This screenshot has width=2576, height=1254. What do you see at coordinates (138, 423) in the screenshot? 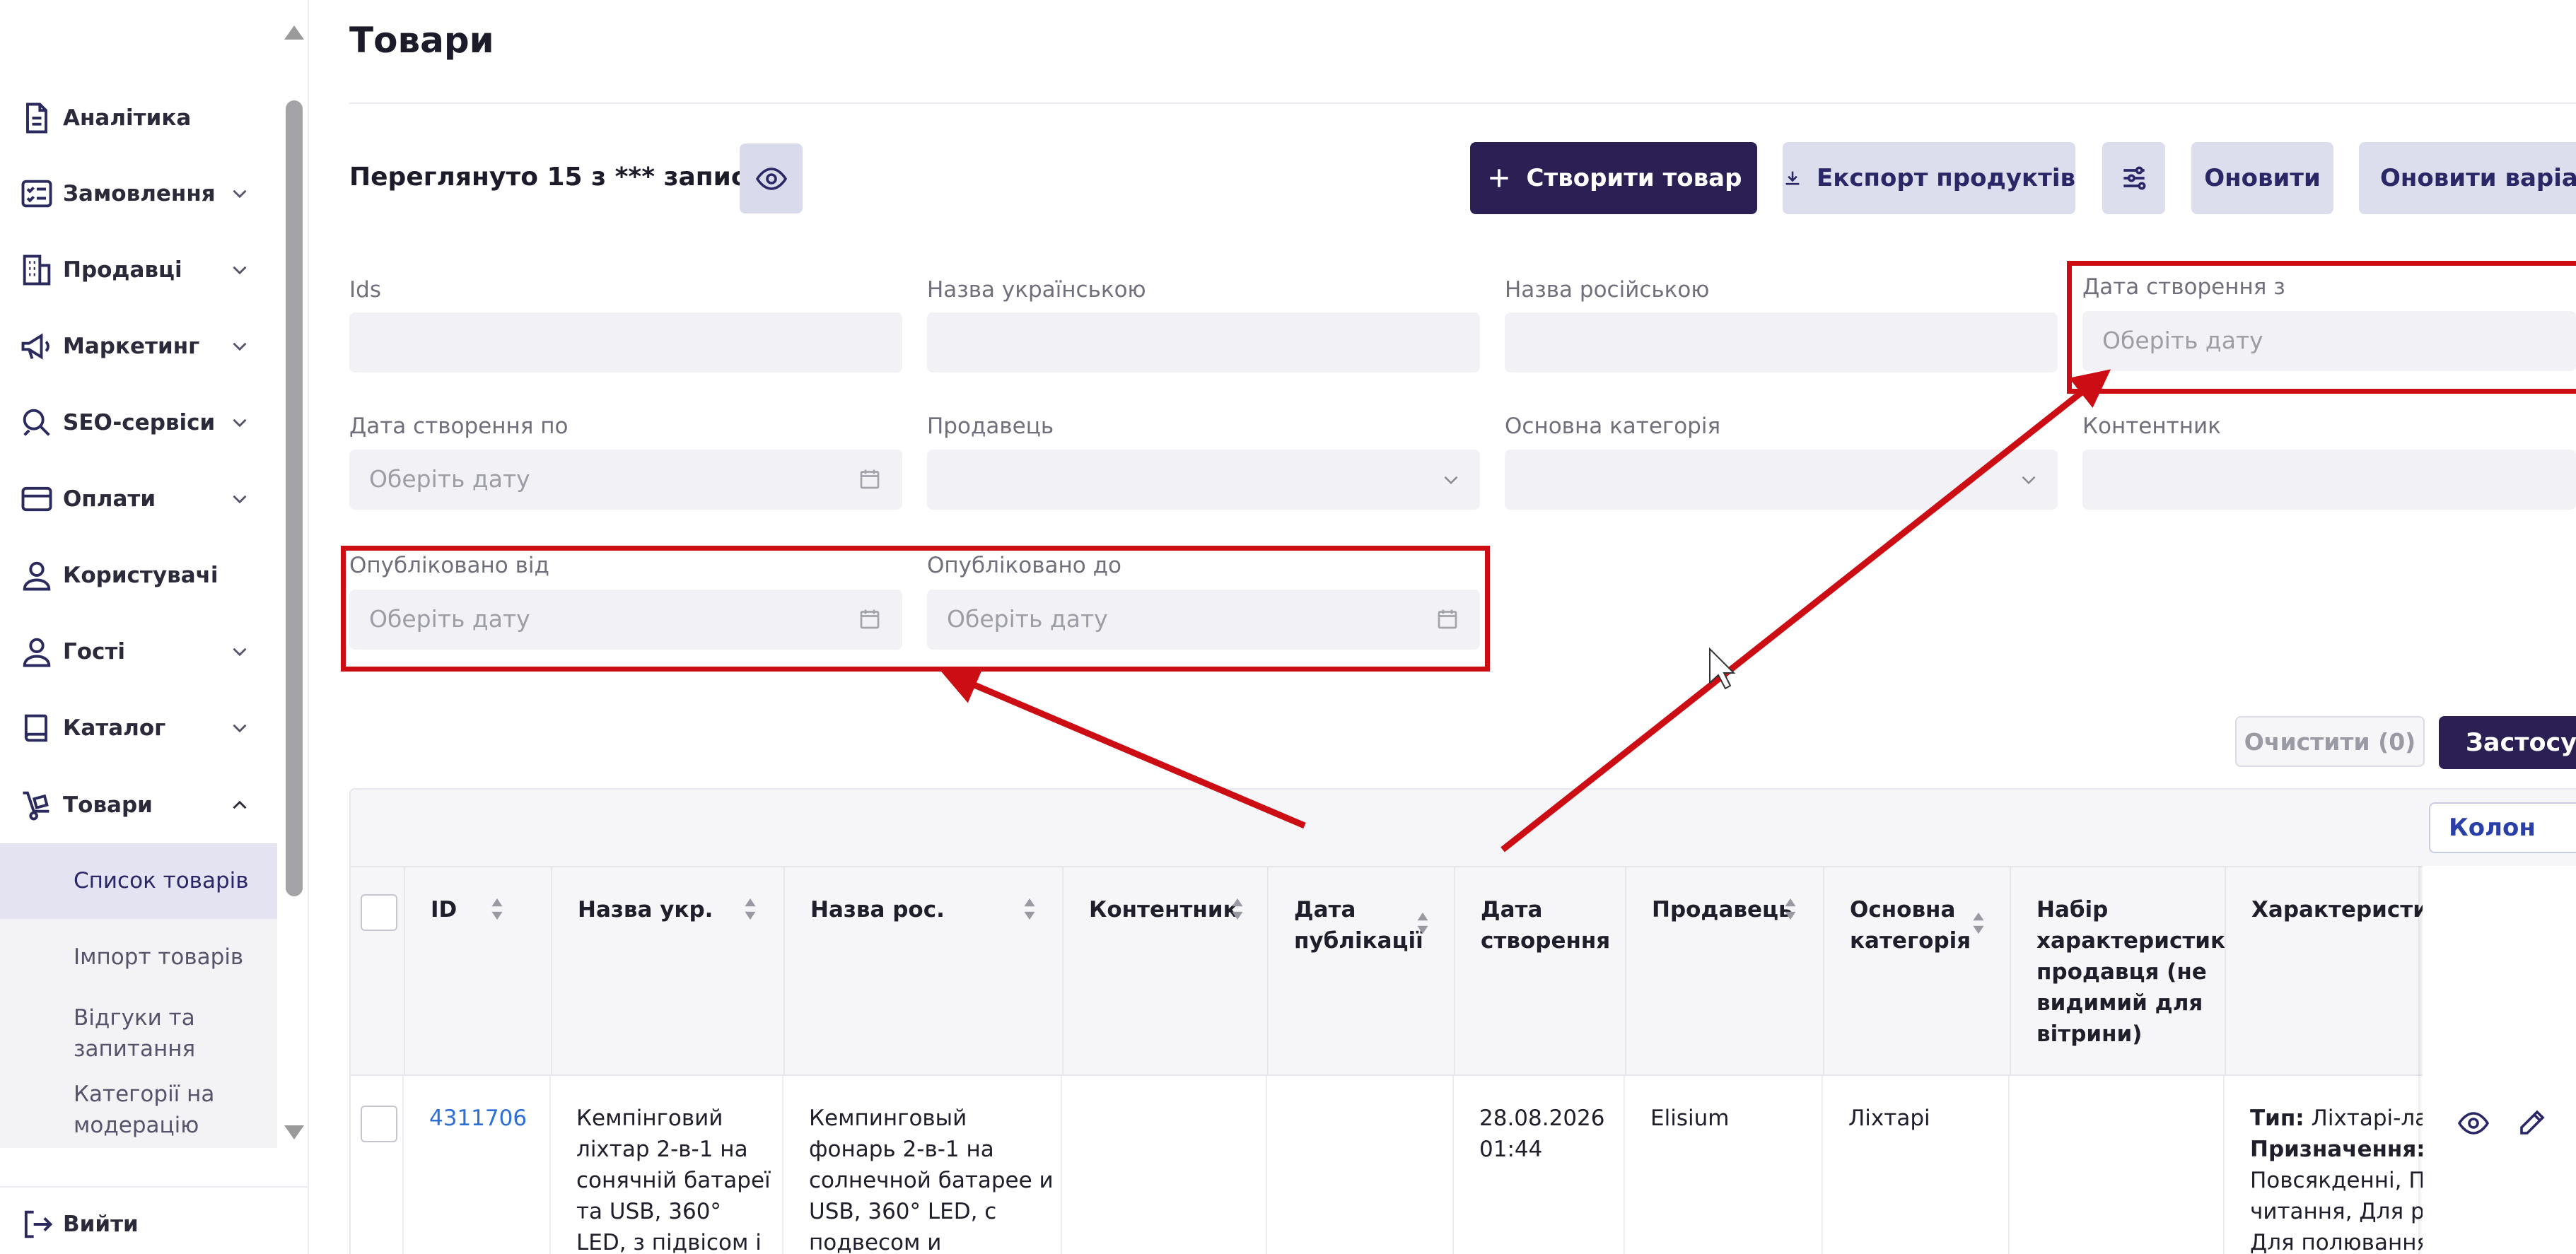
I see `sidebar-item-seo: SEO-сервіси` at bounding box center [138, 423].